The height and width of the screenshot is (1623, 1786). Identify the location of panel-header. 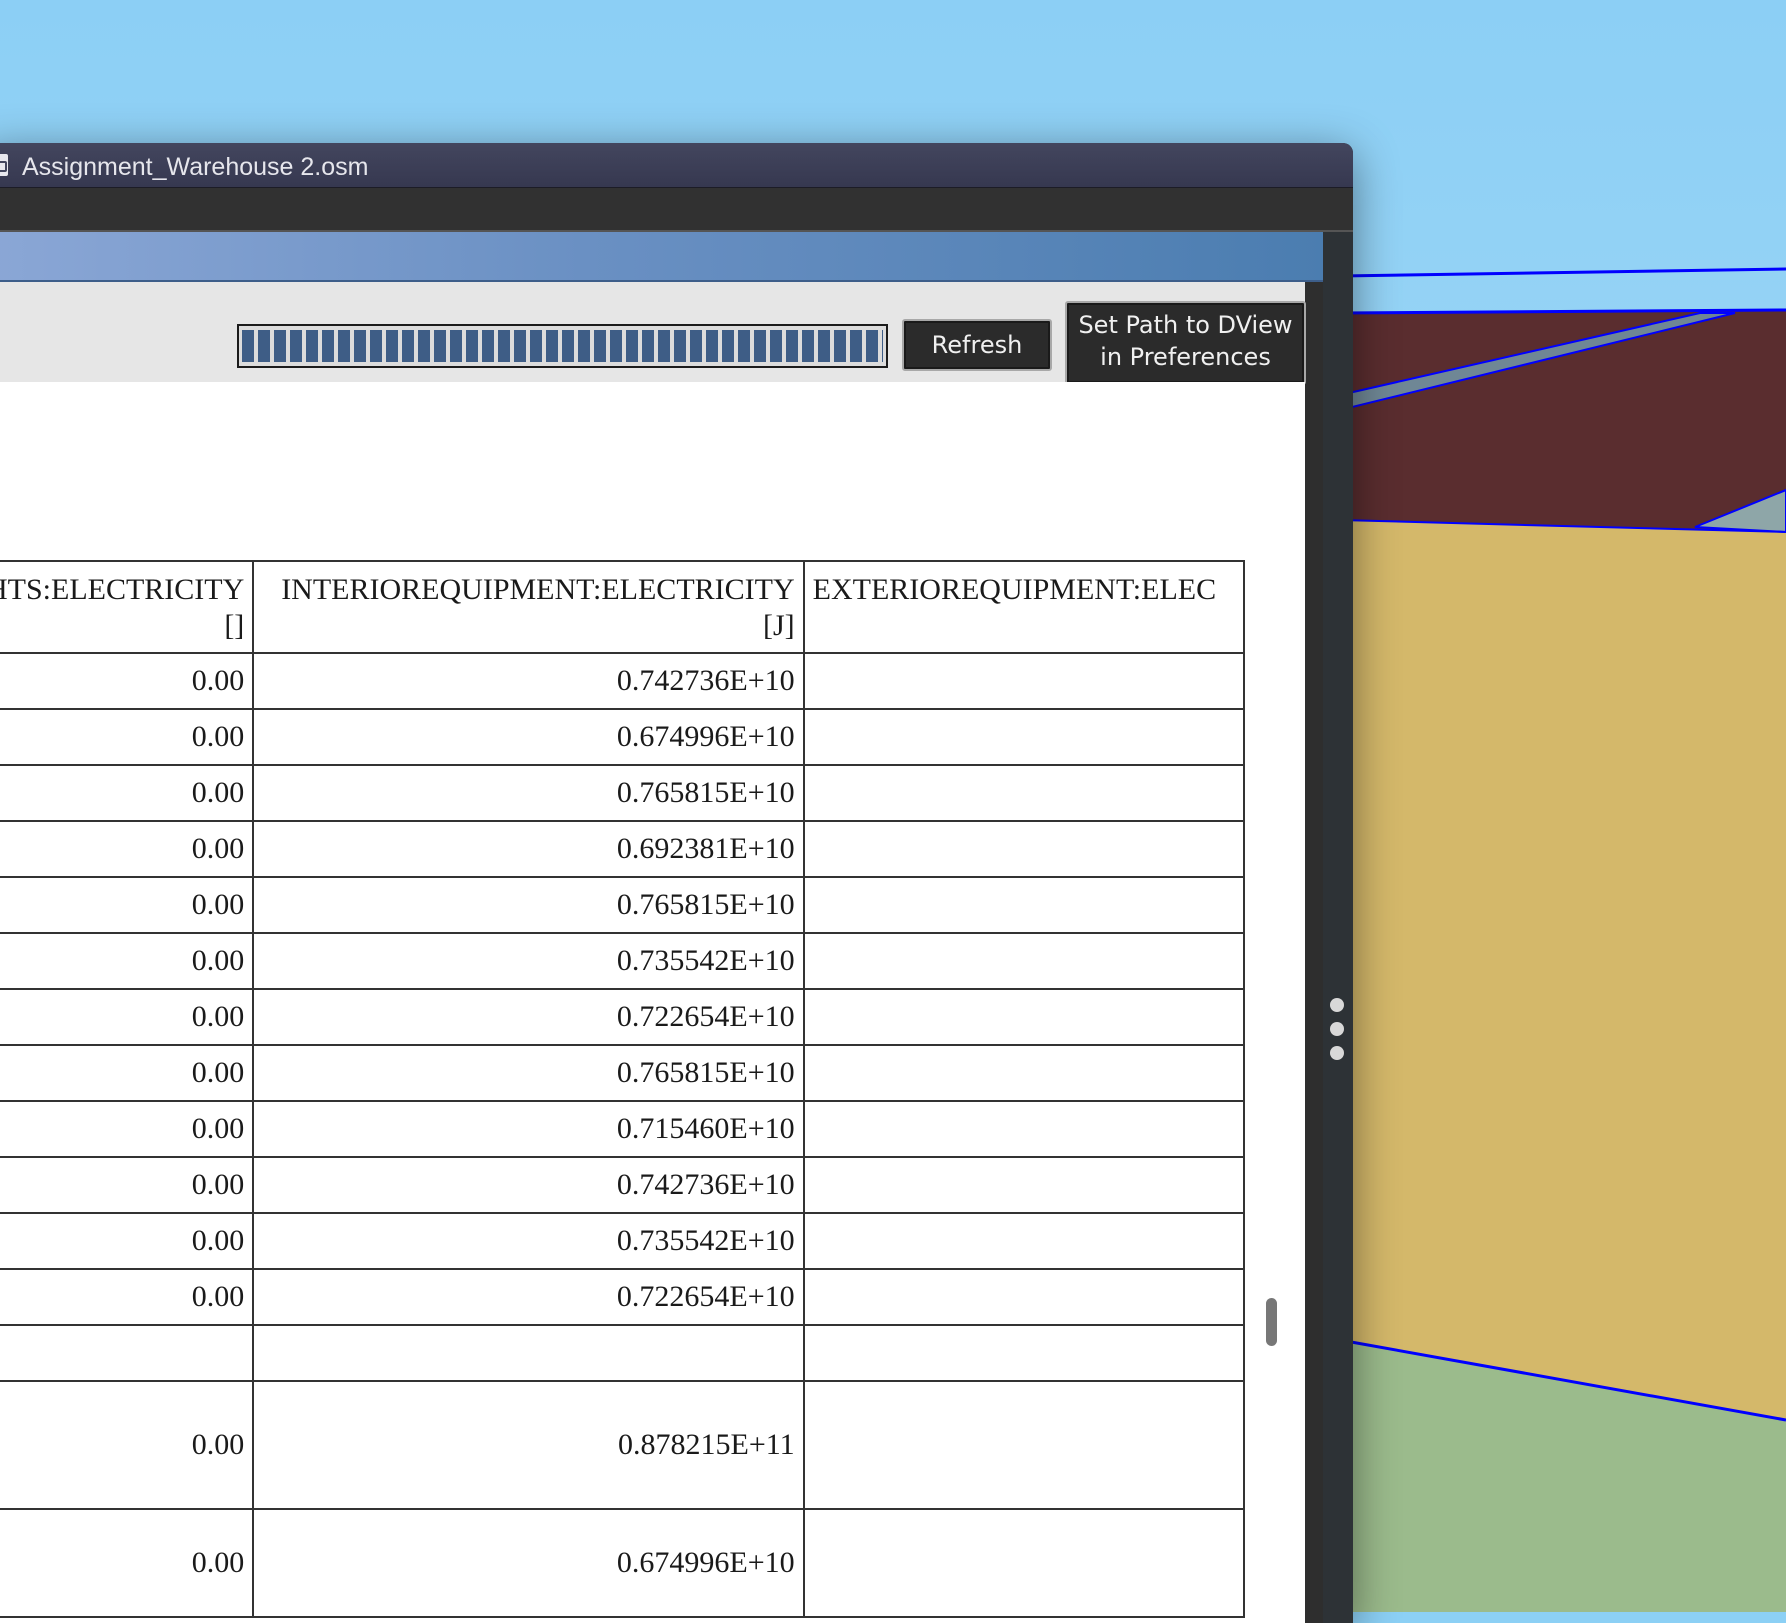
(661, 257).